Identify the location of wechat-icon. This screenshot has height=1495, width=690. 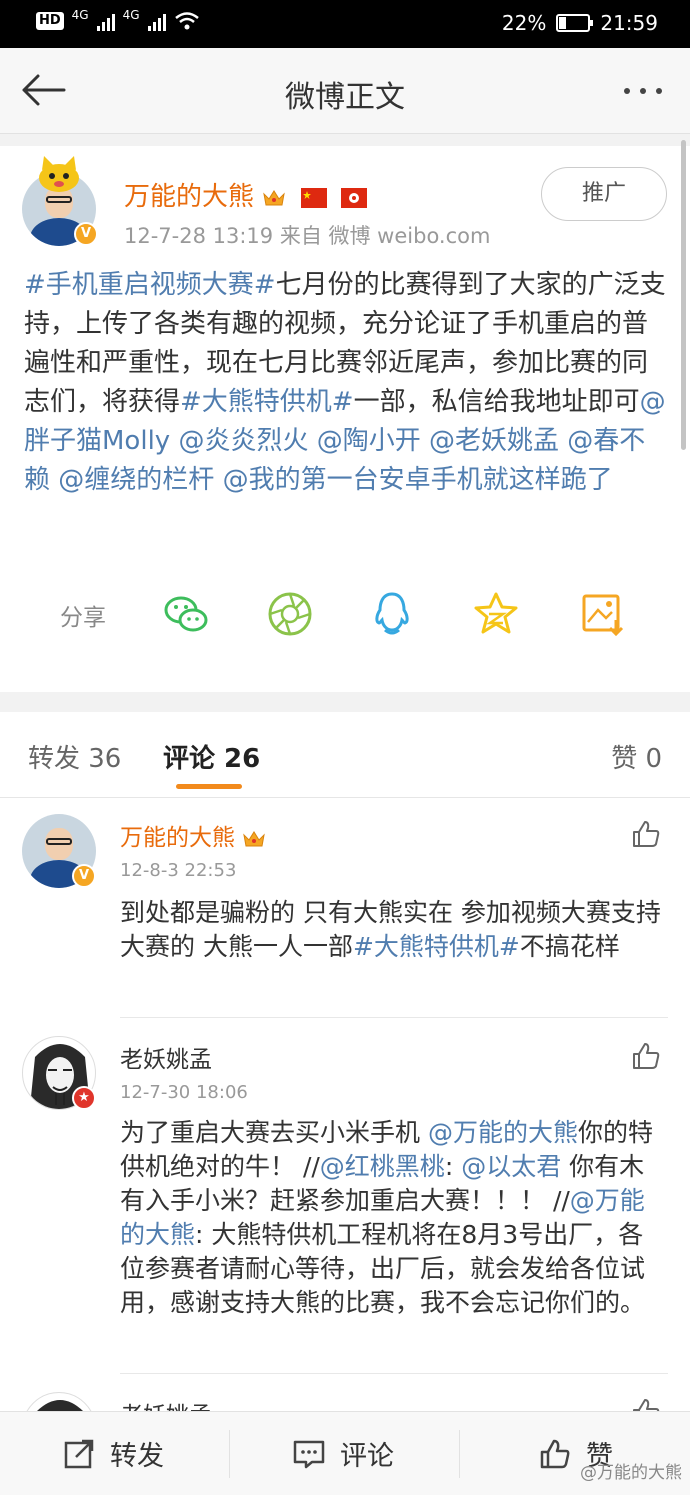
(186, 614).